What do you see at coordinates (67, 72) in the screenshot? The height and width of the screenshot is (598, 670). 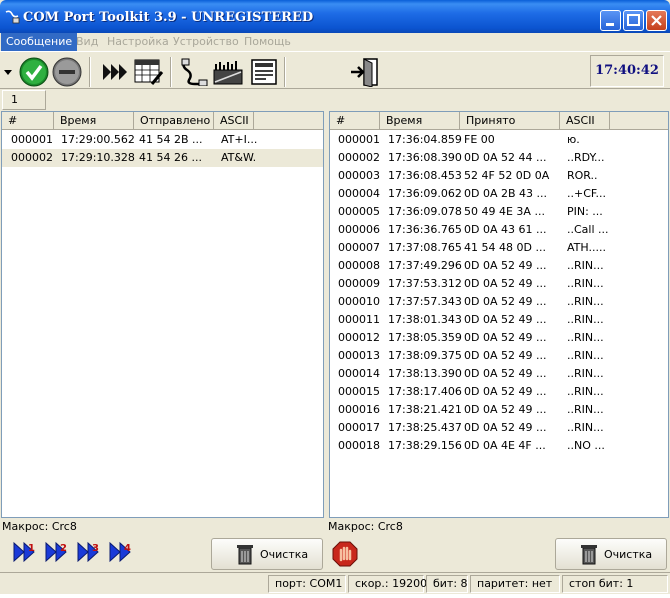 I see `disconnect-button` at bounding box center [67, 72].